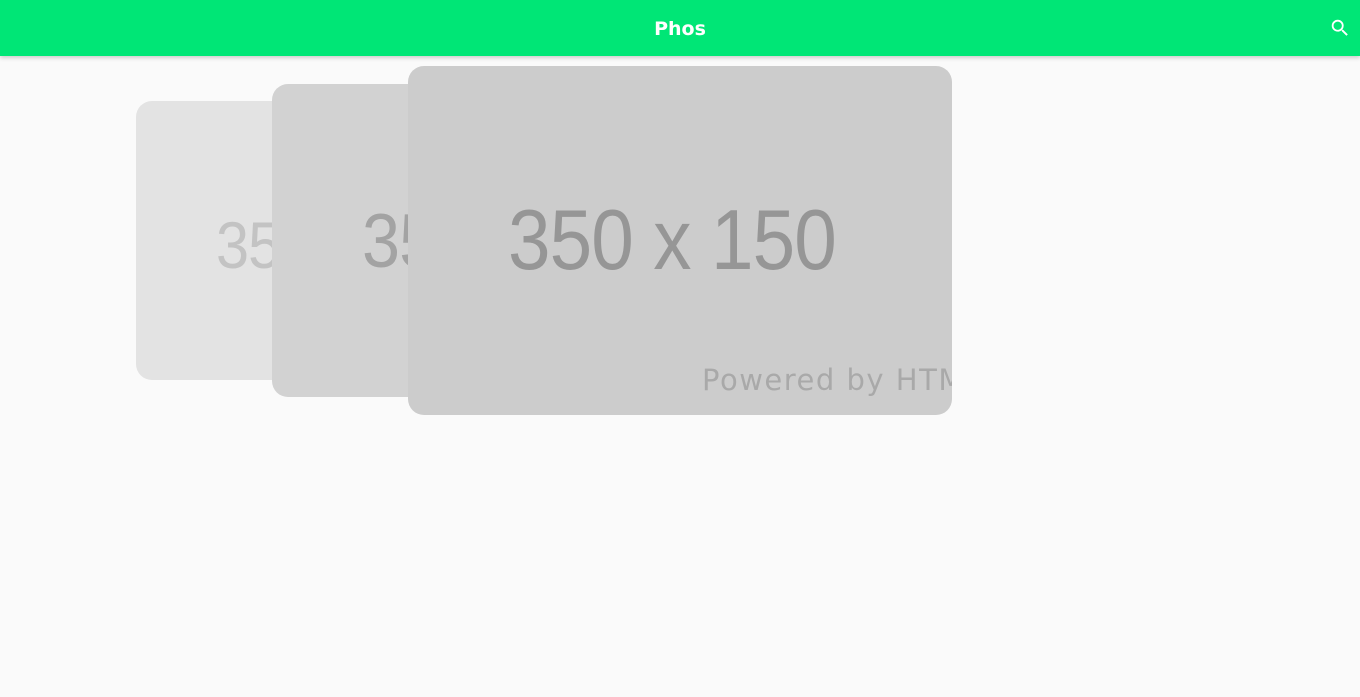 This screenshot has width=1360, height=697. I want to click on search-button, so click(1340, 28).